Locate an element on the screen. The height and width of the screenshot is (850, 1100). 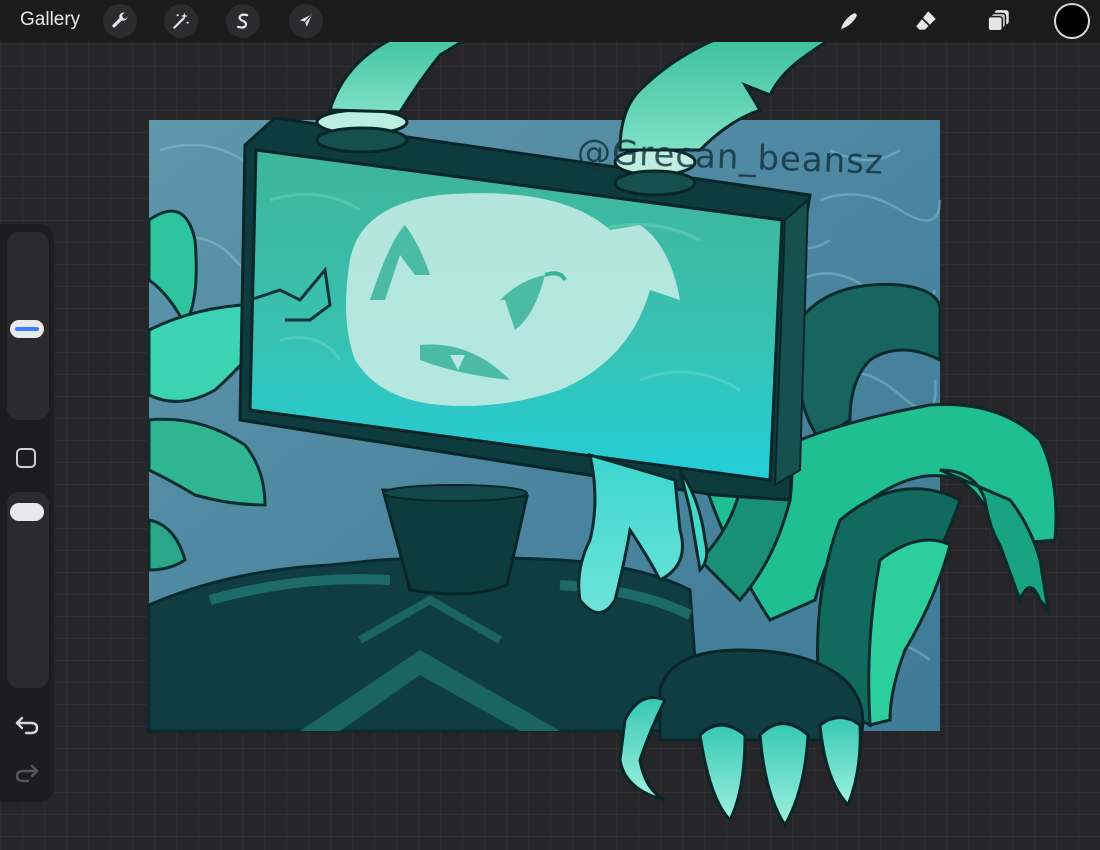
transform-button is located at coordinates (306, 21).